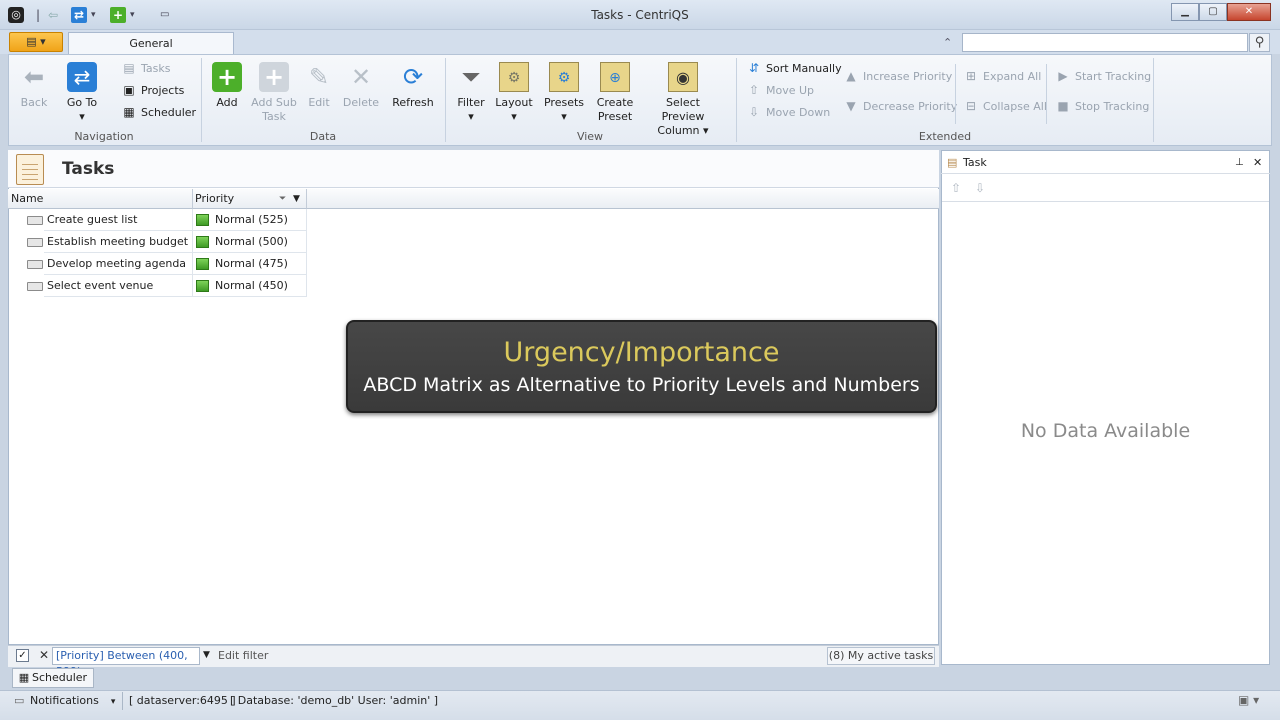 The height and width of the screenshot is (720, 1280). Describe the element at coordinates (243, 655) in the screenshot. I see `edit-filter-link: Edit filter` at that location.